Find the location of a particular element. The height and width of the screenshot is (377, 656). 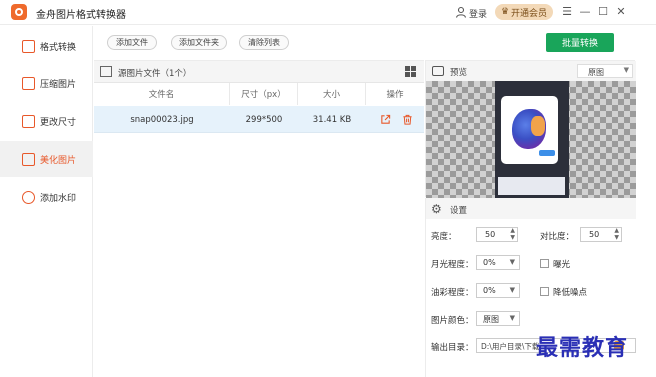

image-icon is located at coordinates (106, 71).